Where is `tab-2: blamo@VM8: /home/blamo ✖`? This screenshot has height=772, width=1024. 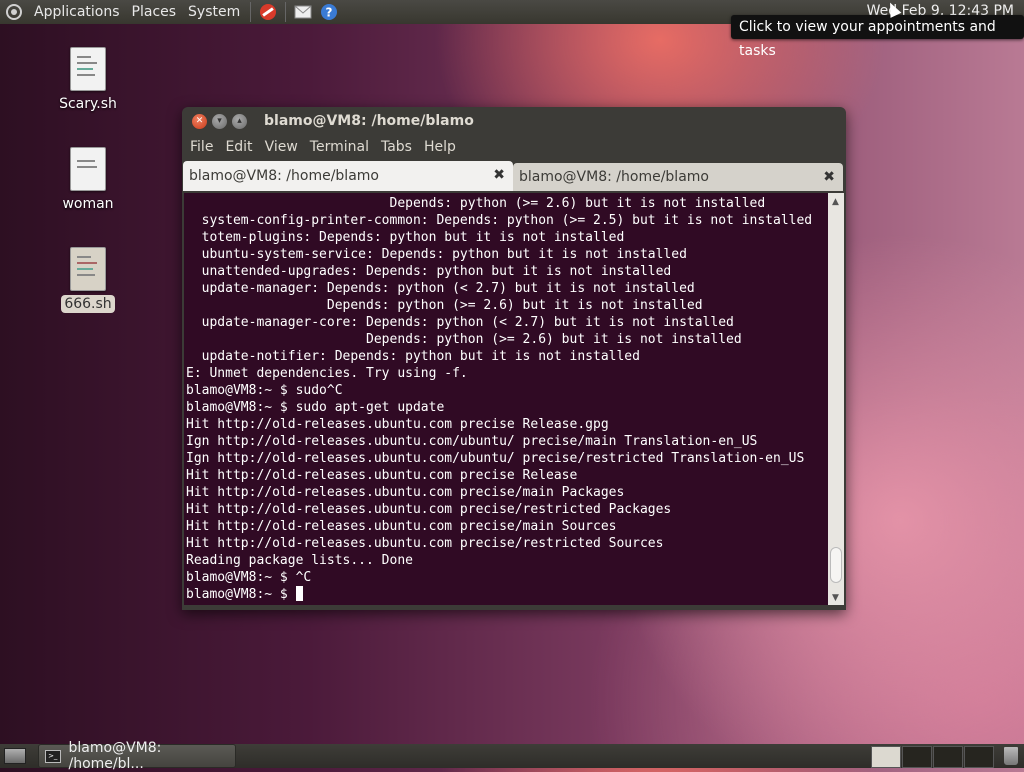
tab-2: blamo@VM8: /home/blamo ✖ is located at coordinates (678, 177).